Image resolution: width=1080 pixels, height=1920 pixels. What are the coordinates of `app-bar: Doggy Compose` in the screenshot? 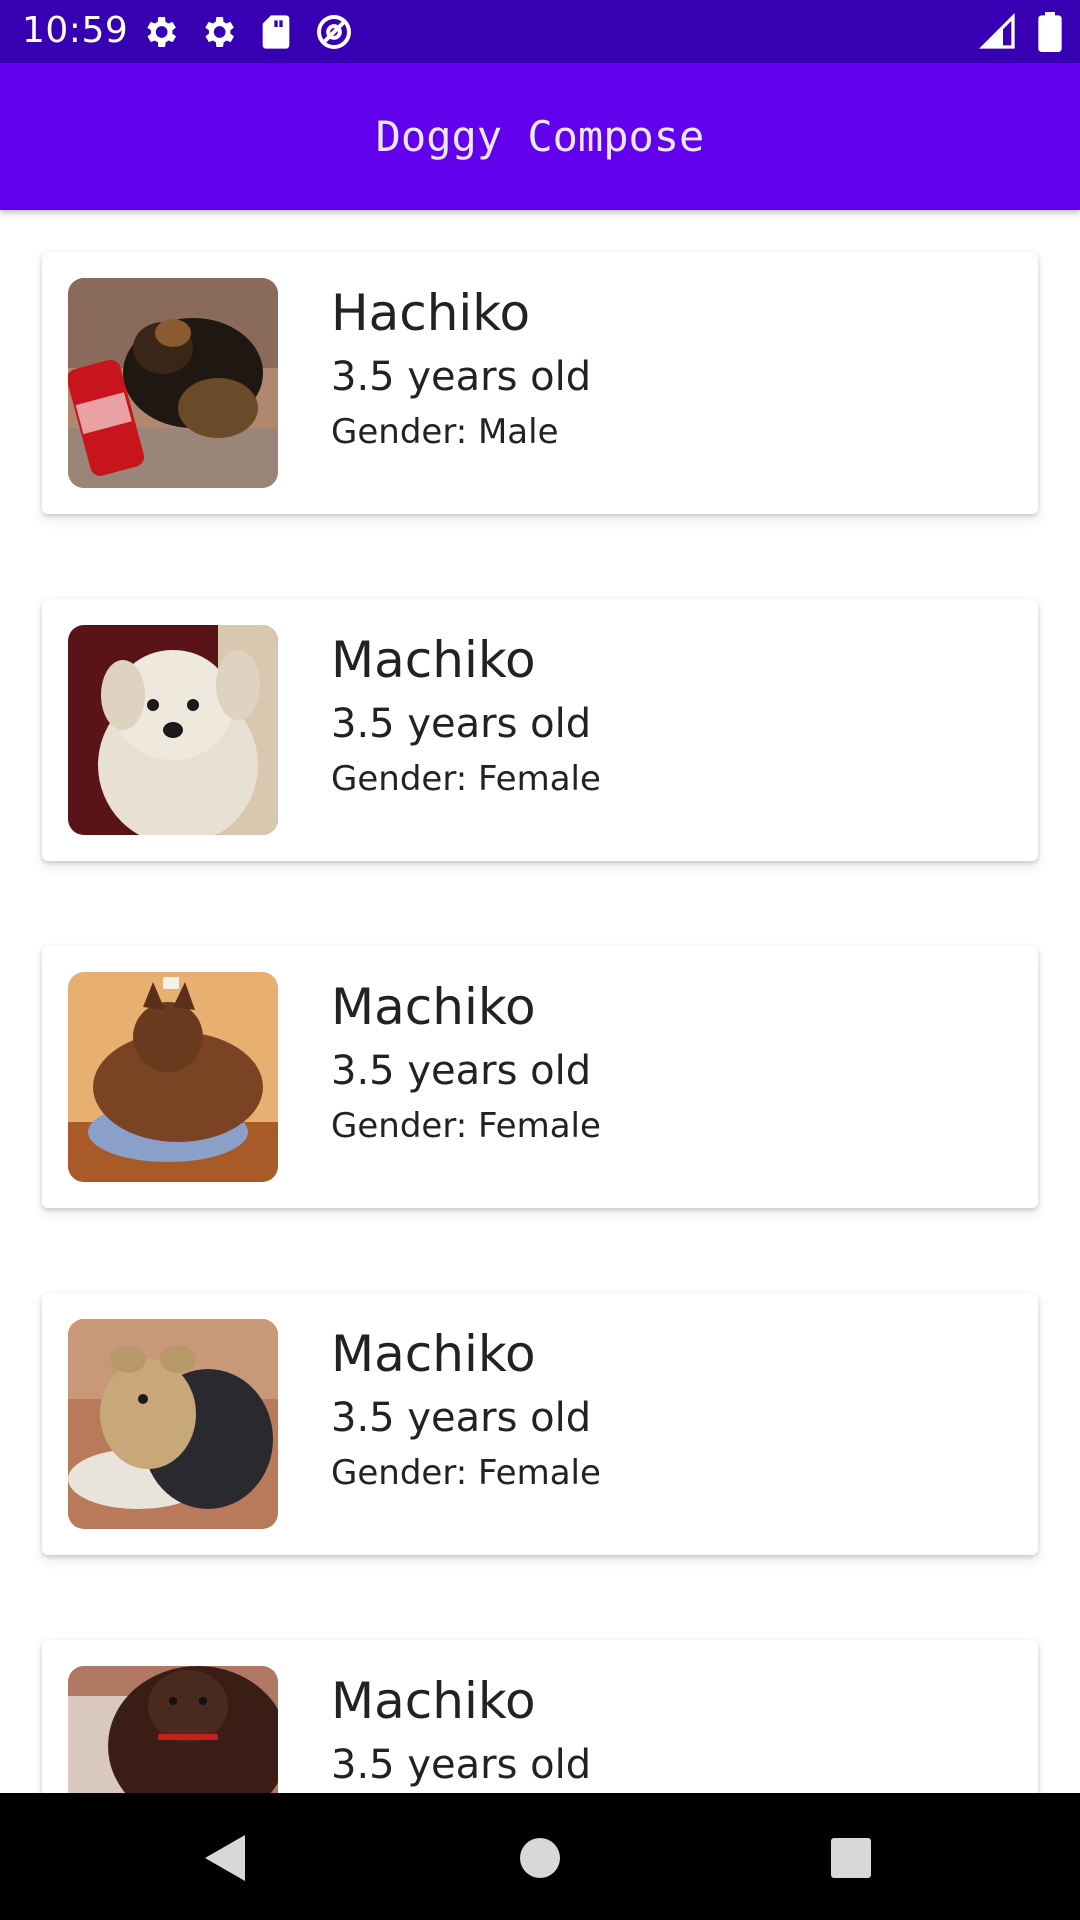 It's located at (540, 136).